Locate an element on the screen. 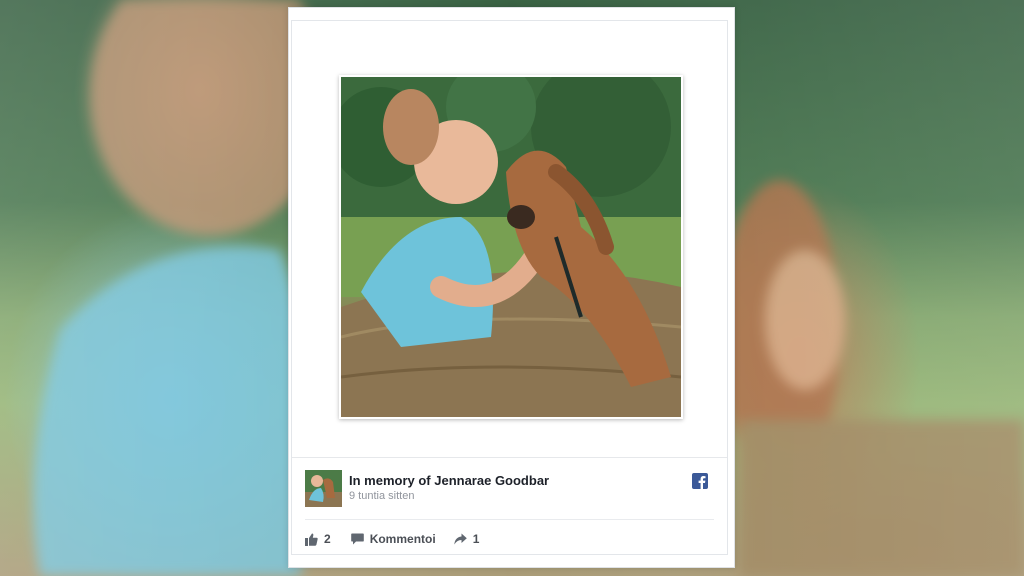 The width and height of the screenshot is (1024, 576). avatar-thumbnail is located at coordinates (323, 488).